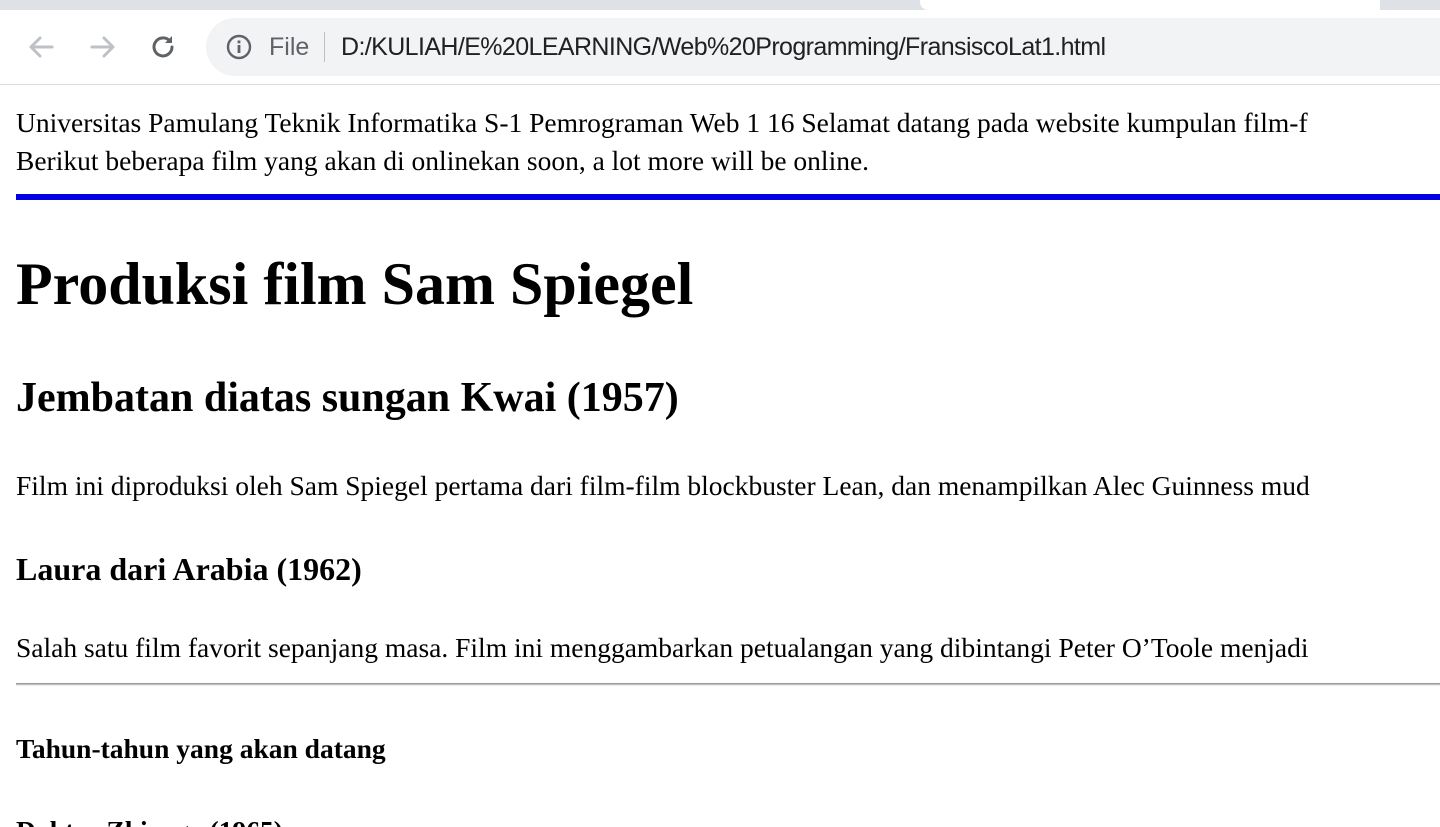 This screenshot has width=1440, height=827. I want to click on horizontal-rule, so click(728, 684).